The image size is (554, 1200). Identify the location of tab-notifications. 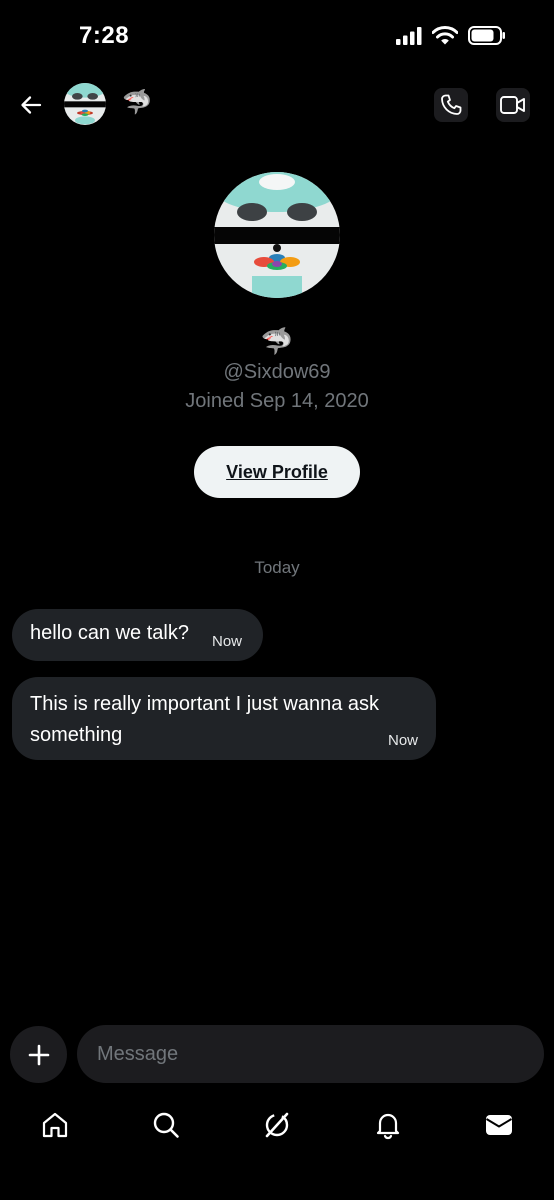
(388, 1125).